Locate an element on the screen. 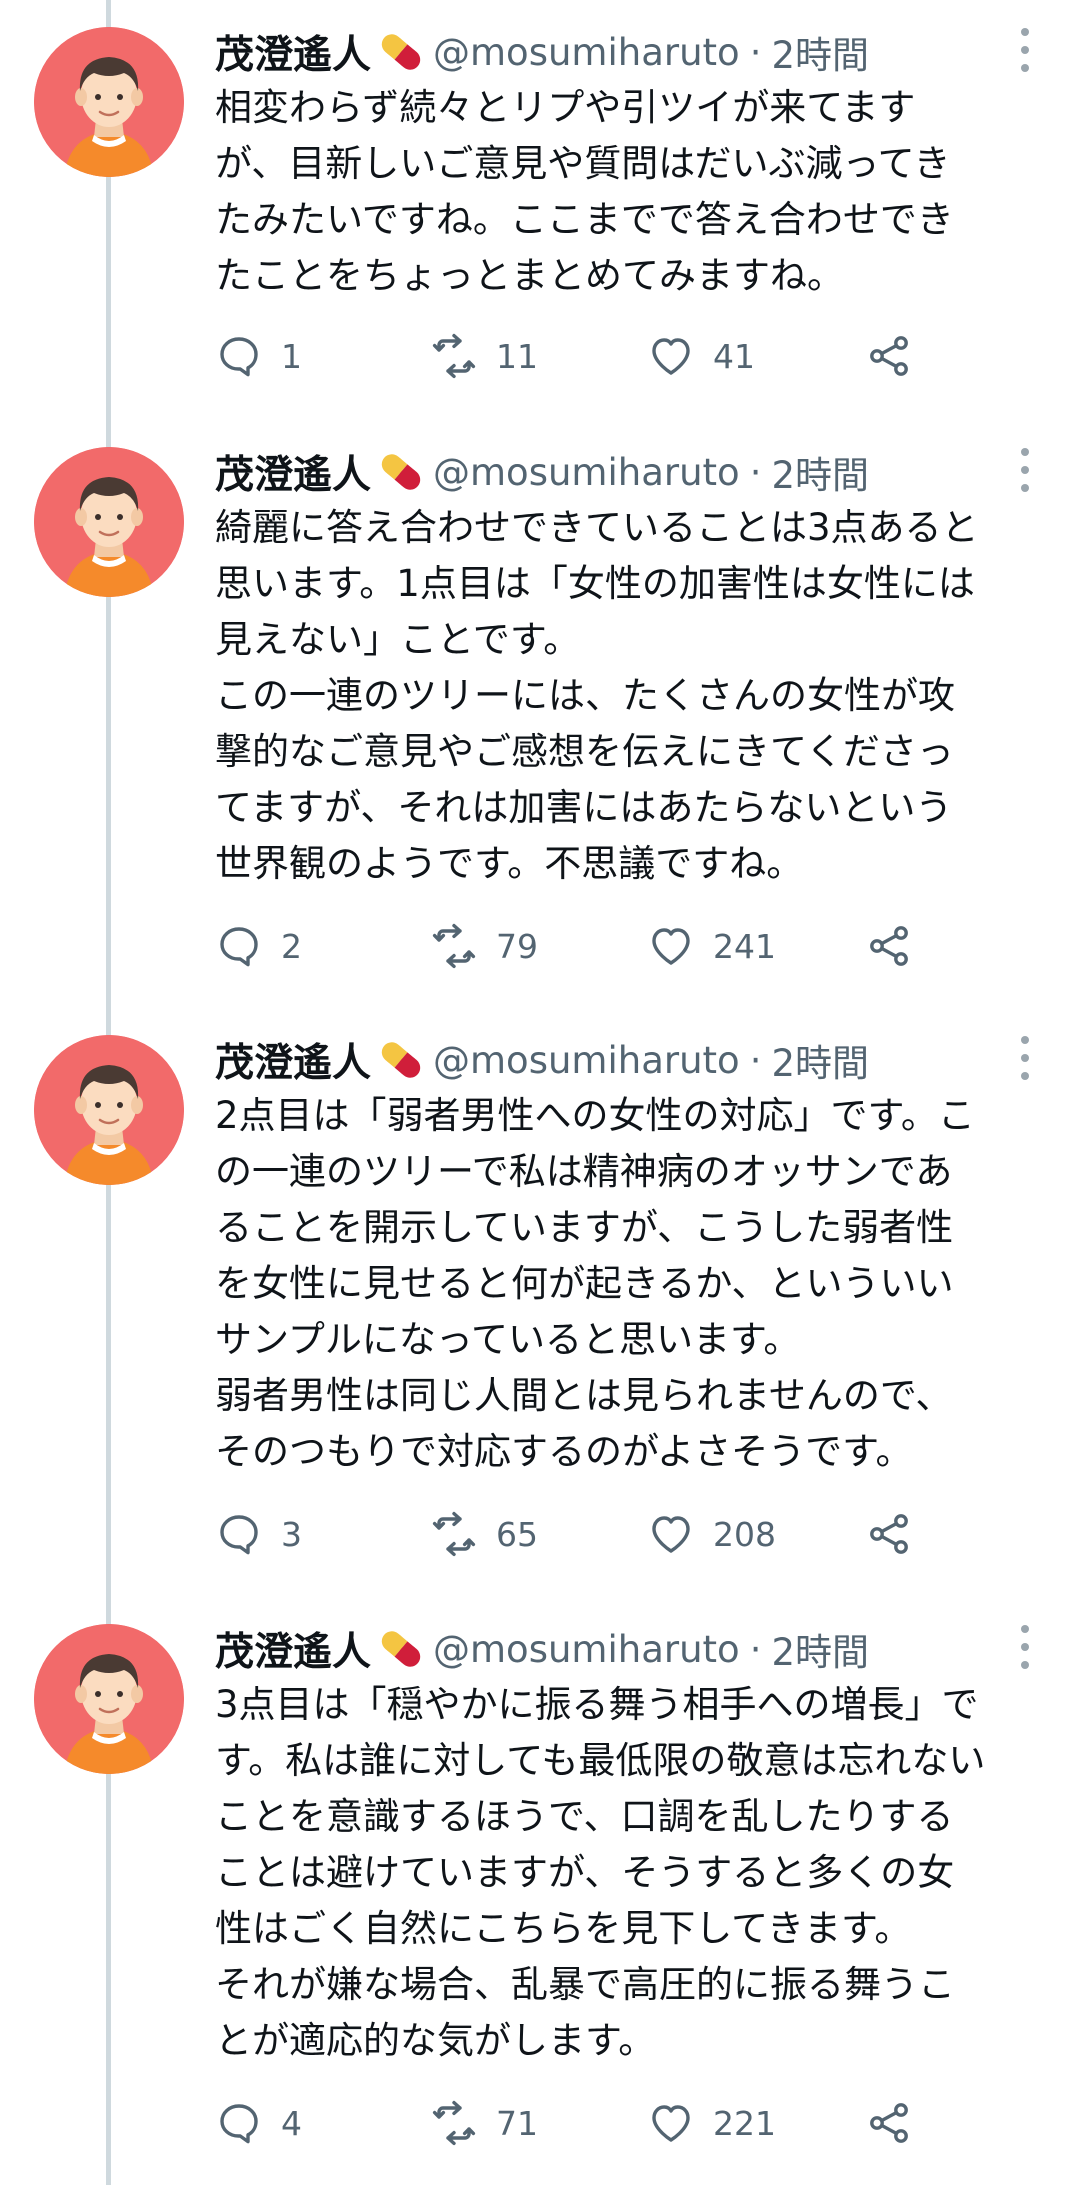 Image resolution: width=1078 pixels, height=2185 pixels. tweet-line: 綺麗に答え合わせできていることは3点あると is located at coordinates (597, 527).